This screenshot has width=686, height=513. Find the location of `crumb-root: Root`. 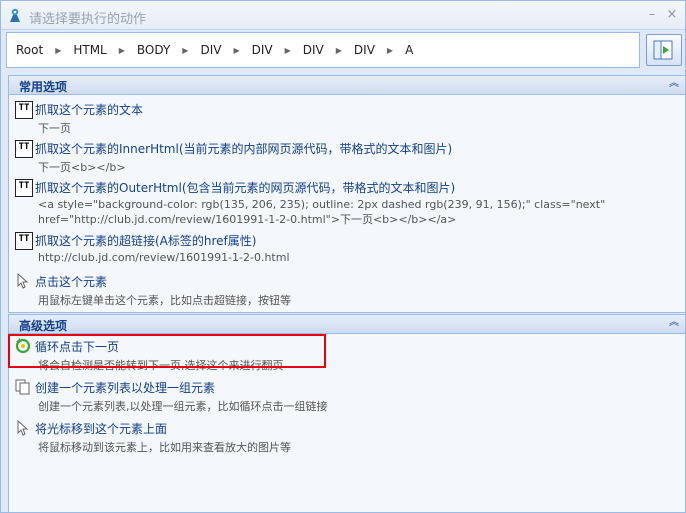

crumb-root: Root is located at coordinates (29, 50).